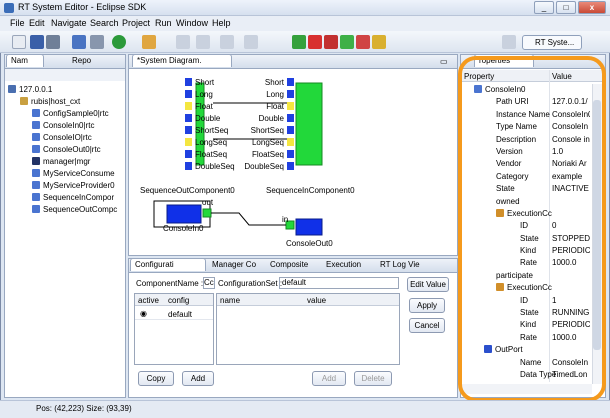 This screenshot has width=610, height=418. Describe the element at coordinates (80, 209) in the screenshot. I see `tree-item-label: SequenceOutCompc` at that location.